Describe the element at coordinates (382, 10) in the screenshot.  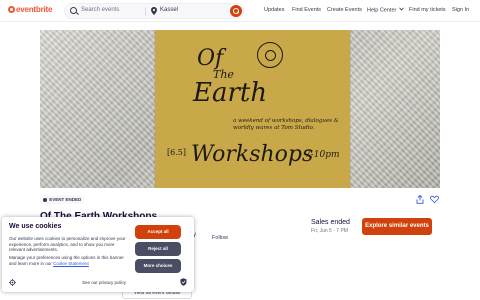
I see `nav-help-center-label: Help Center` at that location.